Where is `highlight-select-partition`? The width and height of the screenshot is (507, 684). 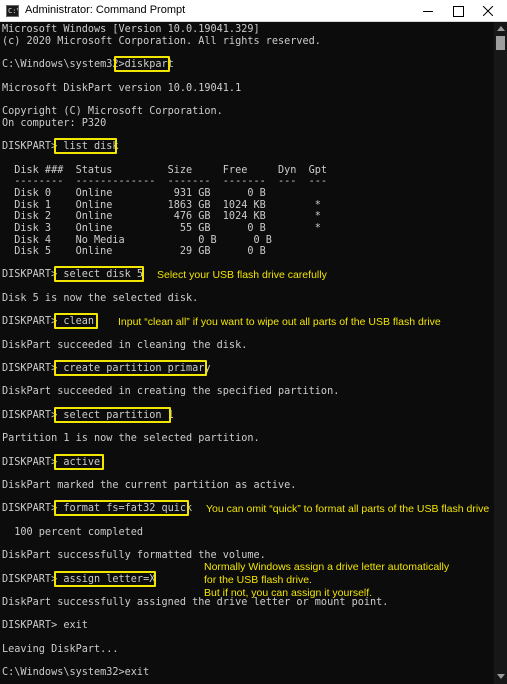 highlight-select-partition is located at coordinates (112, 415).